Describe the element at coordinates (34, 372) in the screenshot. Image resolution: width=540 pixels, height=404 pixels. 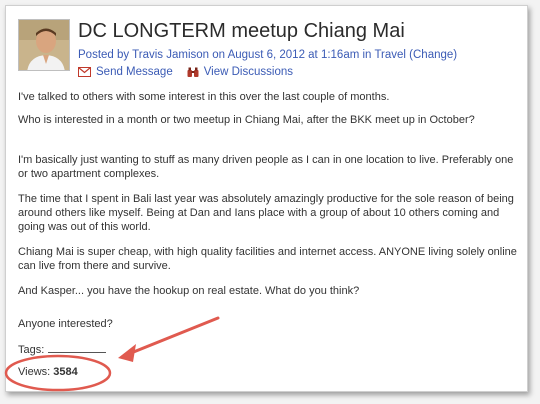
I see `views-label: Views:` at that location.